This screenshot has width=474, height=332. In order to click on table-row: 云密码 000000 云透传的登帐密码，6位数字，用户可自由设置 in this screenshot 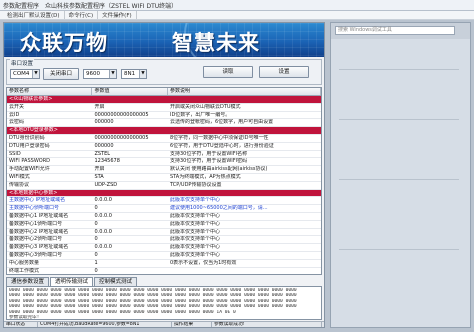, I will do `click(164, 123)`.